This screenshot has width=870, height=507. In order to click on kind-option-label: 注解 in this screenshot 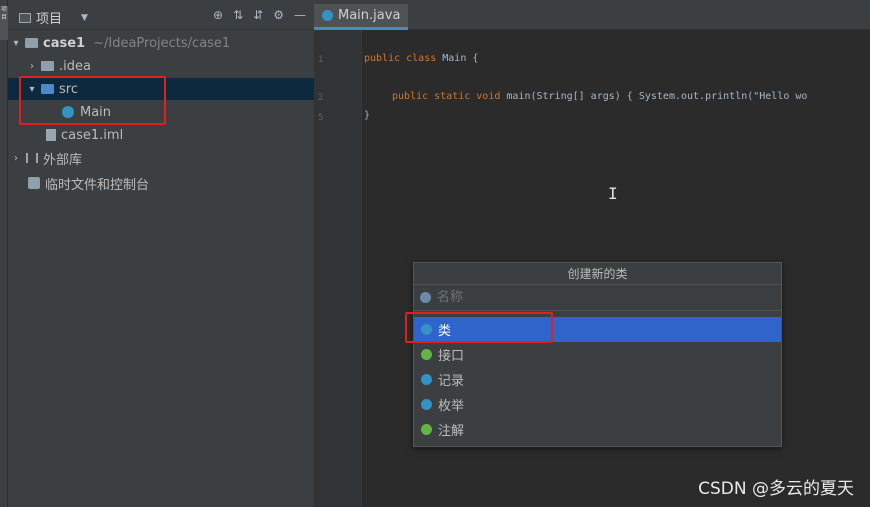, I will do `click(451, 431)`.